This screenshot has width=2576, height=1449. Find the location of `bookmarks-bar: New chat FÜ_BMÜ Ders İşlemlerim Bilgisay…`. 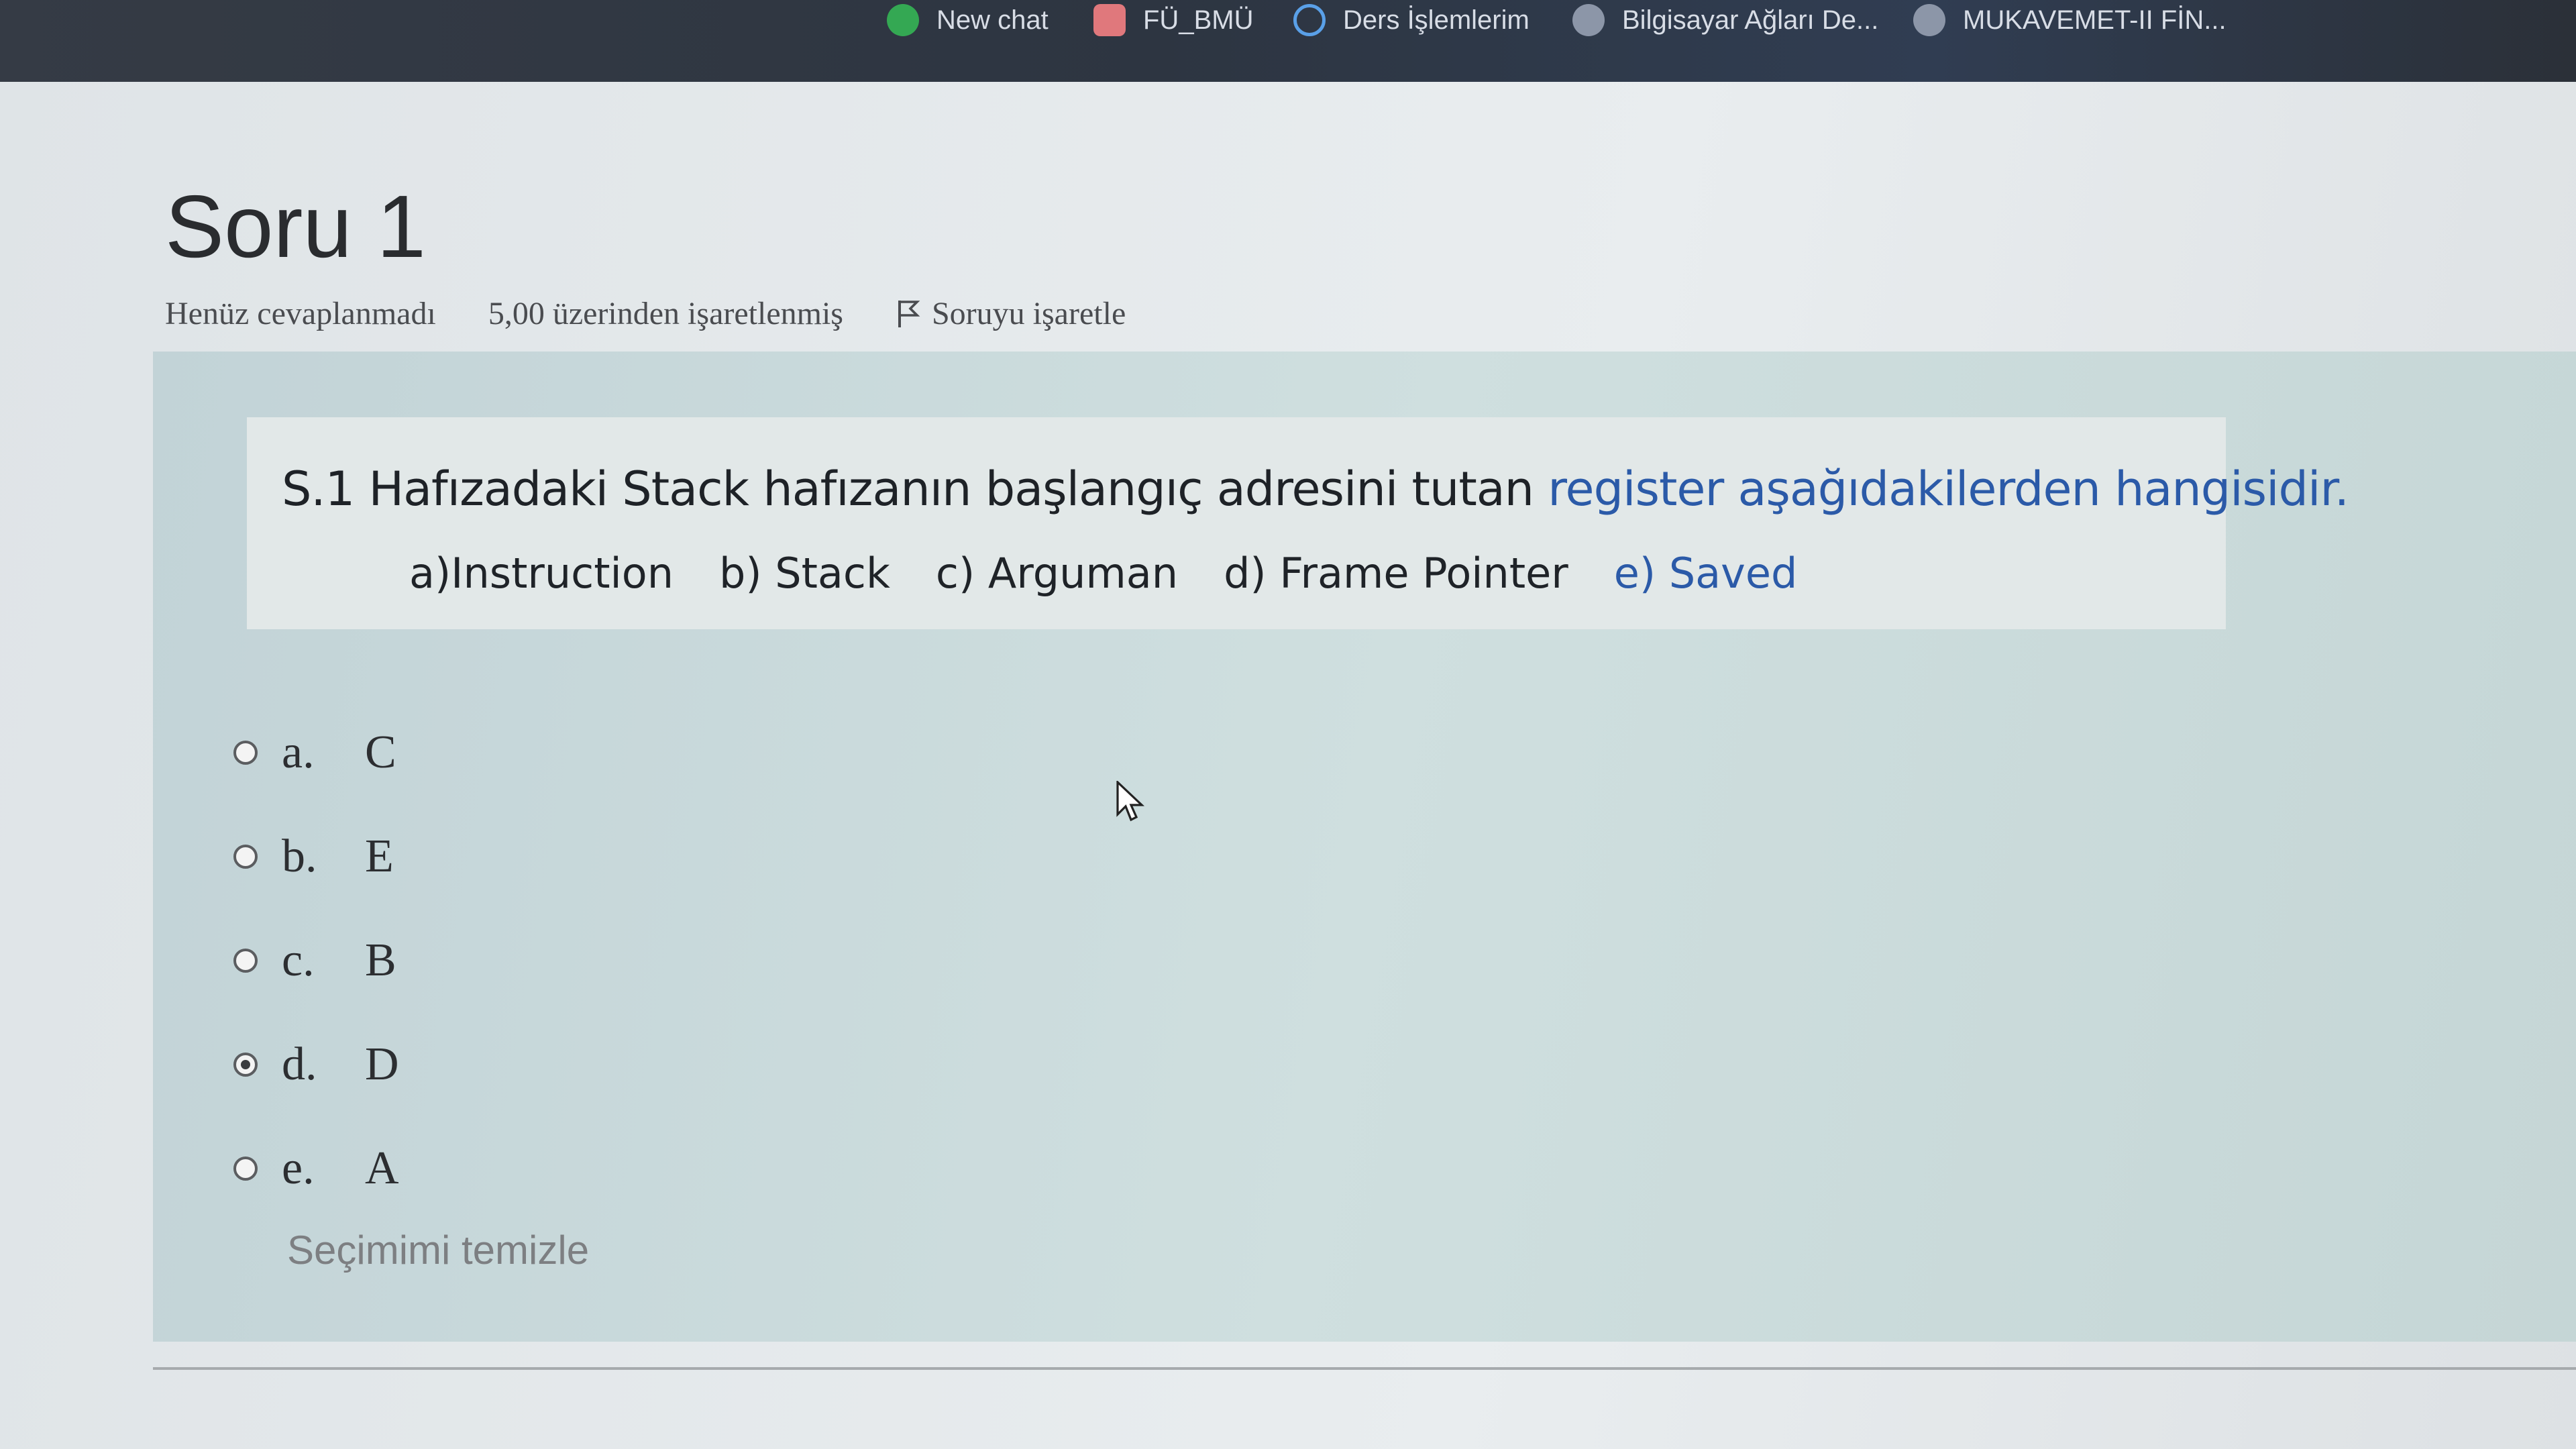

bookmarks-bar: New chat FÜ_BMÜ Ders İşlemlerim Bilgisay… is located at coordinates (1288, 41).